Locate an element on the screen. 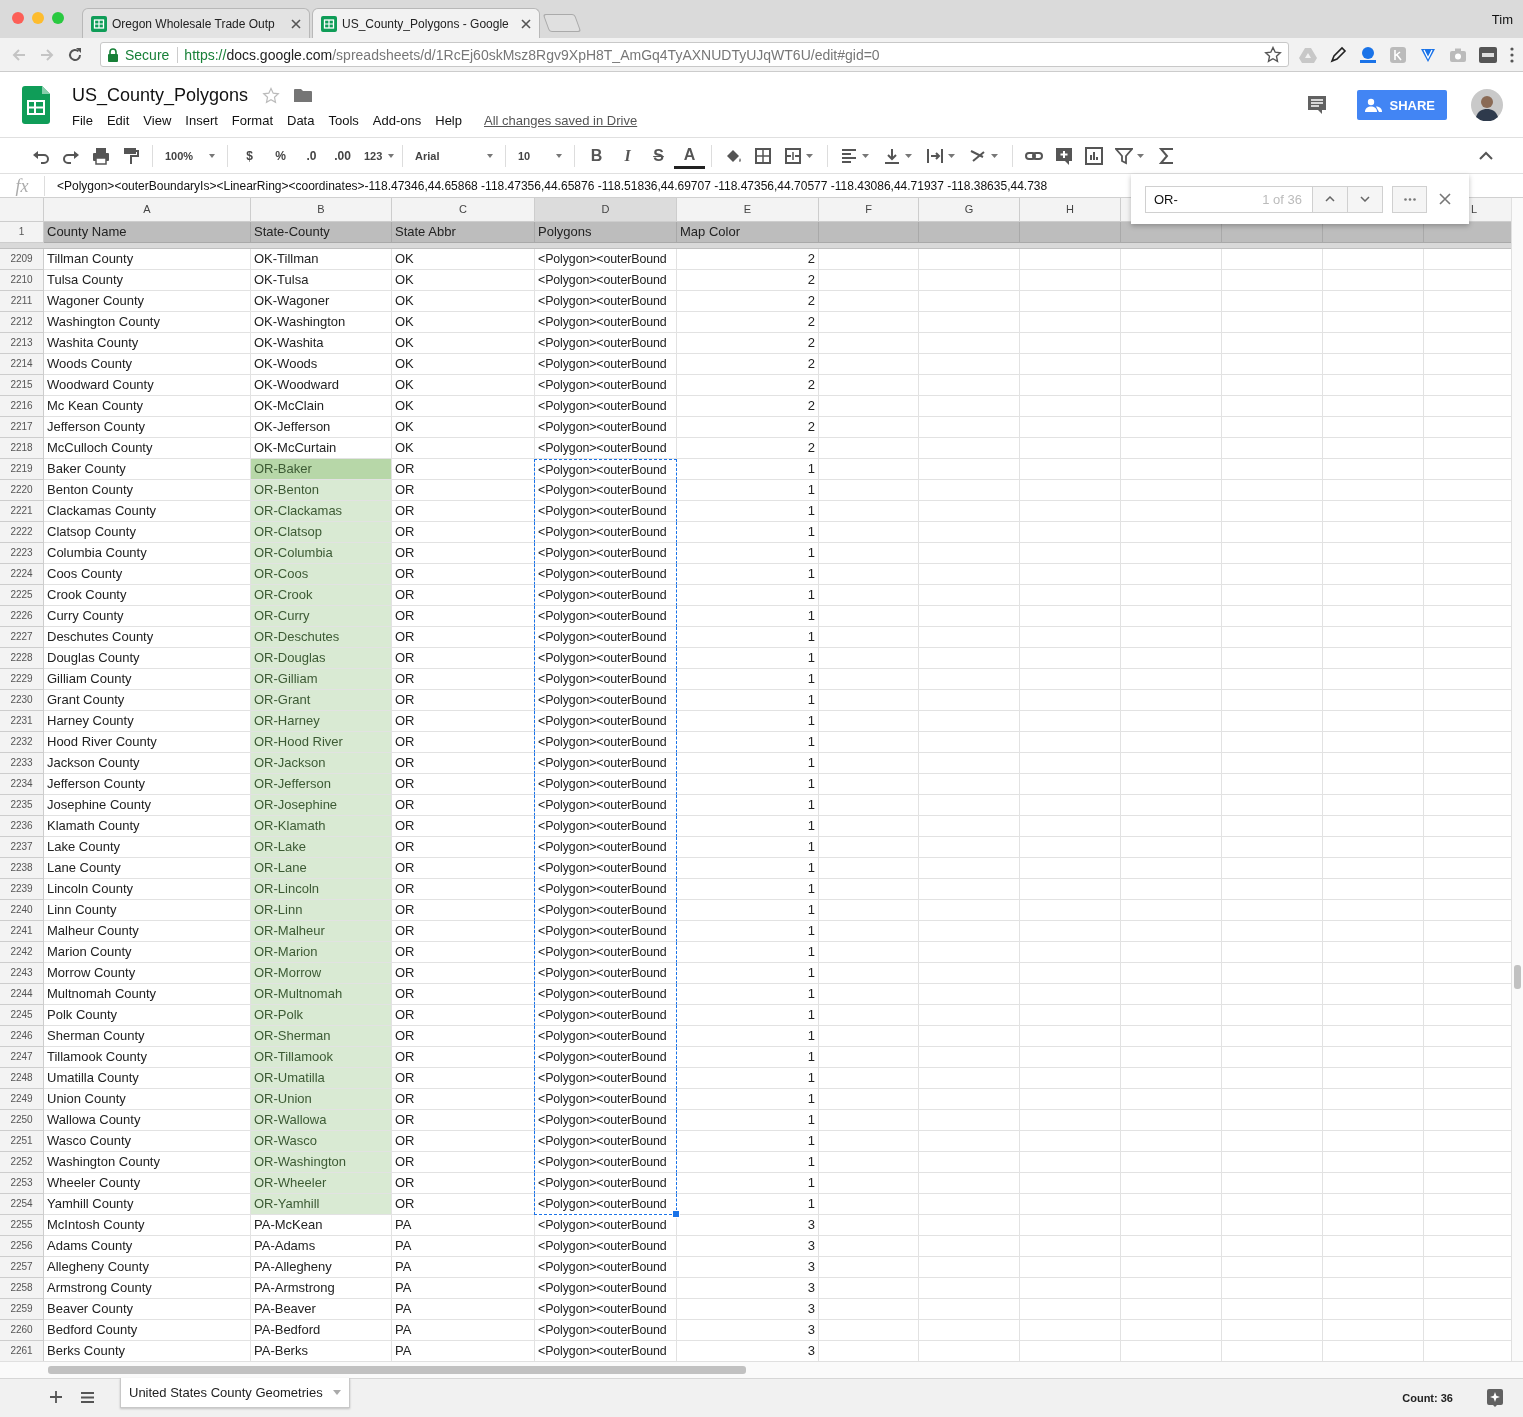  pen-icon is located at coordinates (1338, 54).